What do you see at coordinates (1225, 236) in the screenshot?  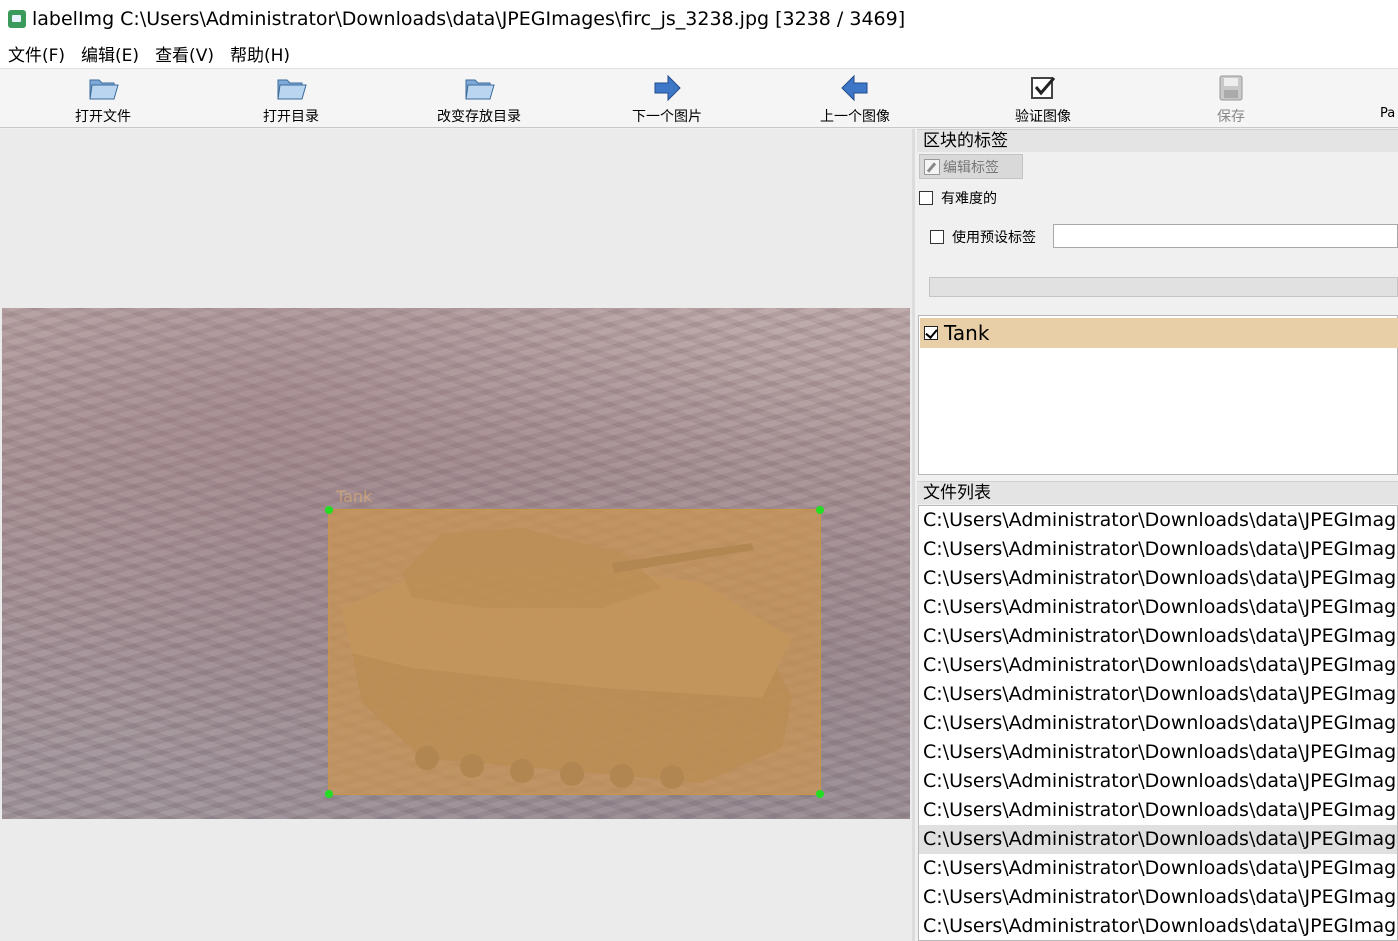 I see `default-label-input` at bounding box center [1225, 236].